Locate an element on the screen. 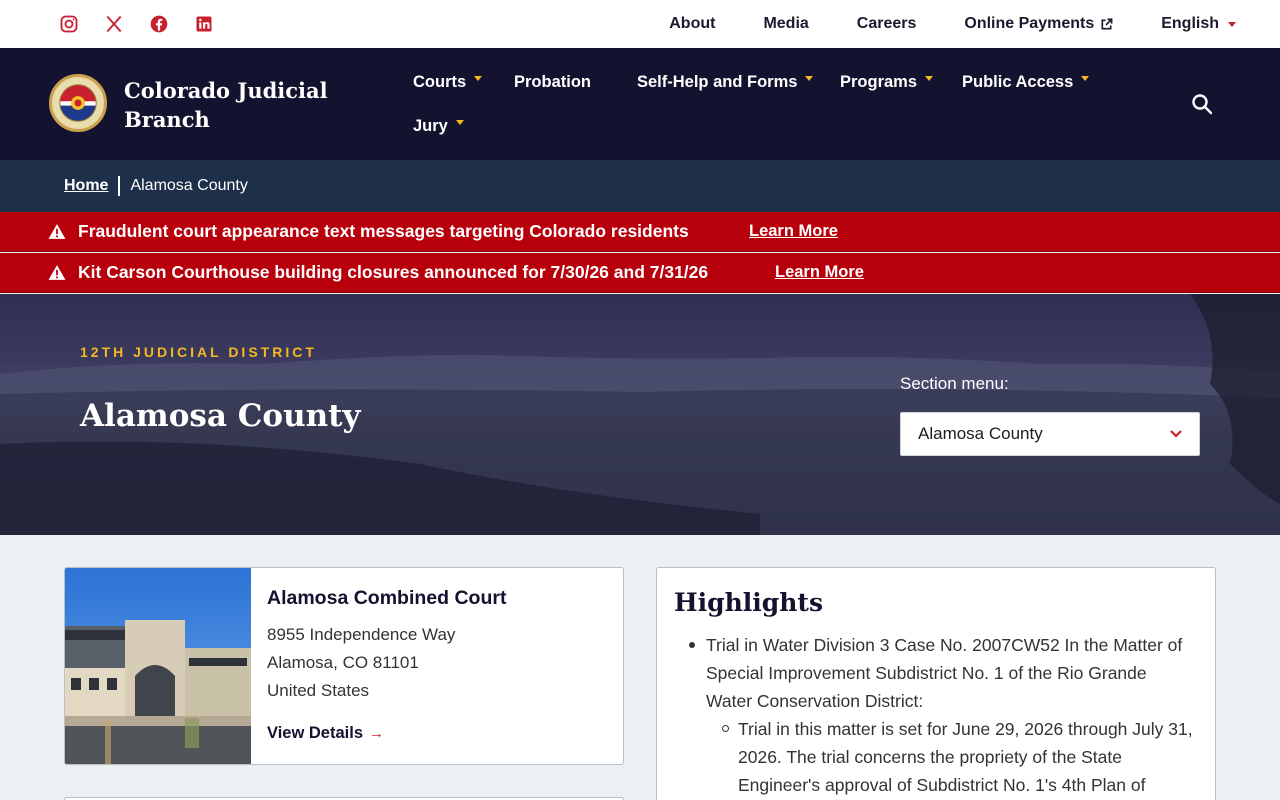 Image resolution: width=1280 pixels, height=800 pixels. section-menu-value: Alamosa County is located at coordinates (980, 433).